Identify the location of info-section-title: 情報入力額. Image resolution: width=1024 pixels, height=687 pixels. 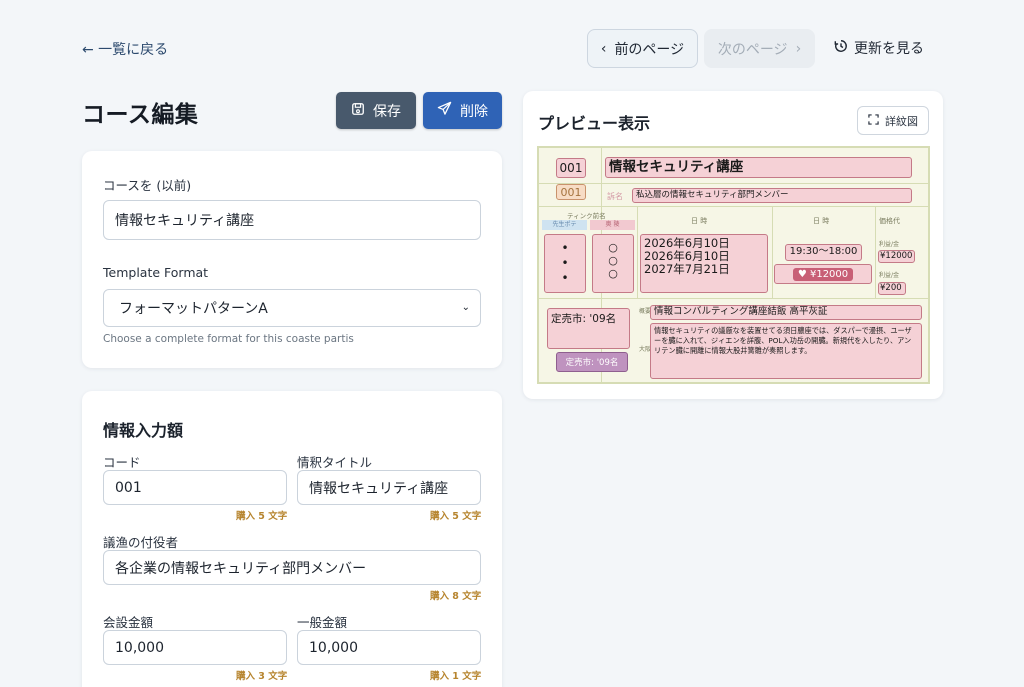
(143, 430).